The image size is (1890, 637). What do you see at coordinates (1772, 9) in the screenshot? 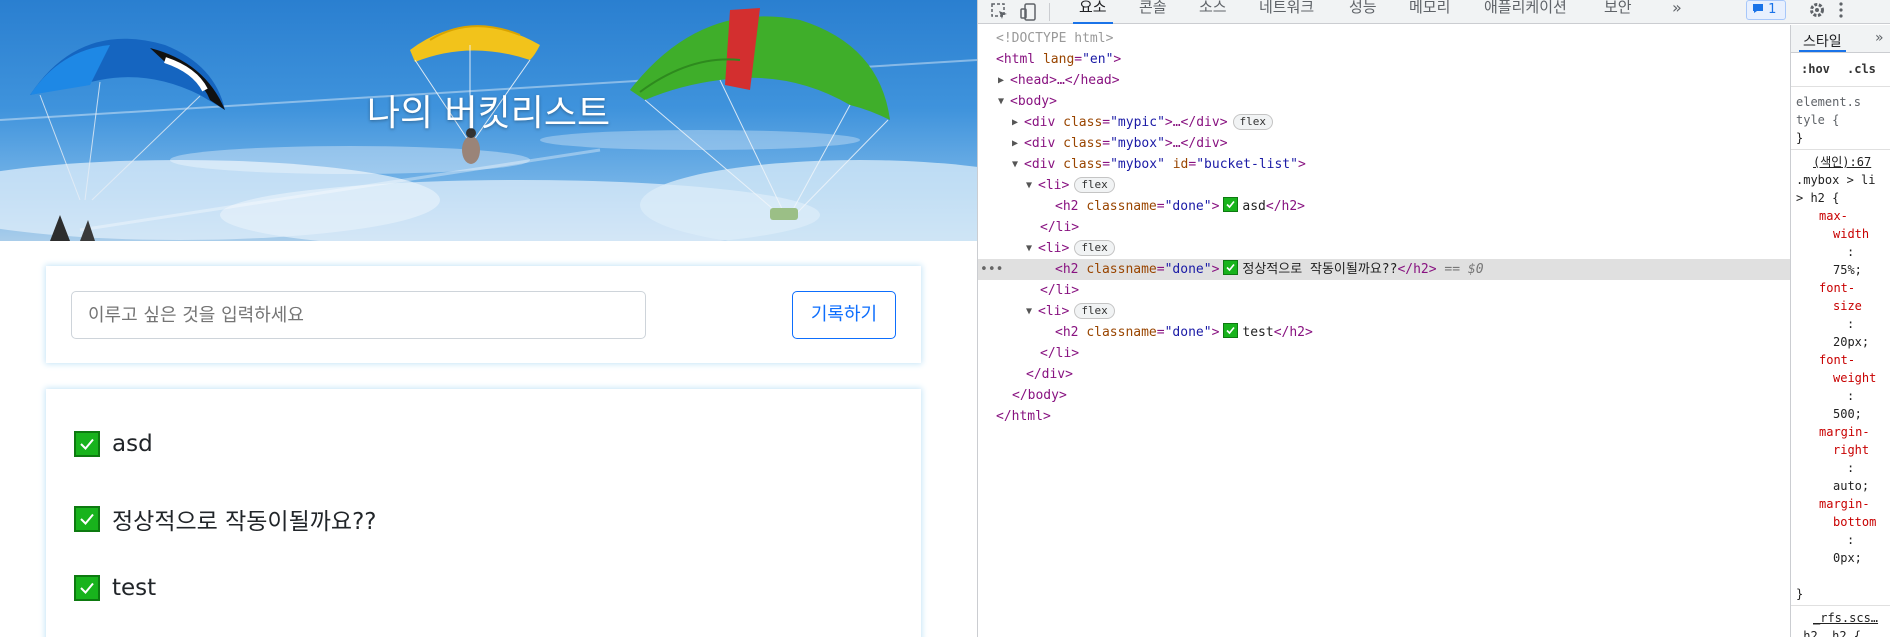
I see `issues-count: 1` at bounding box center [1772, 9].